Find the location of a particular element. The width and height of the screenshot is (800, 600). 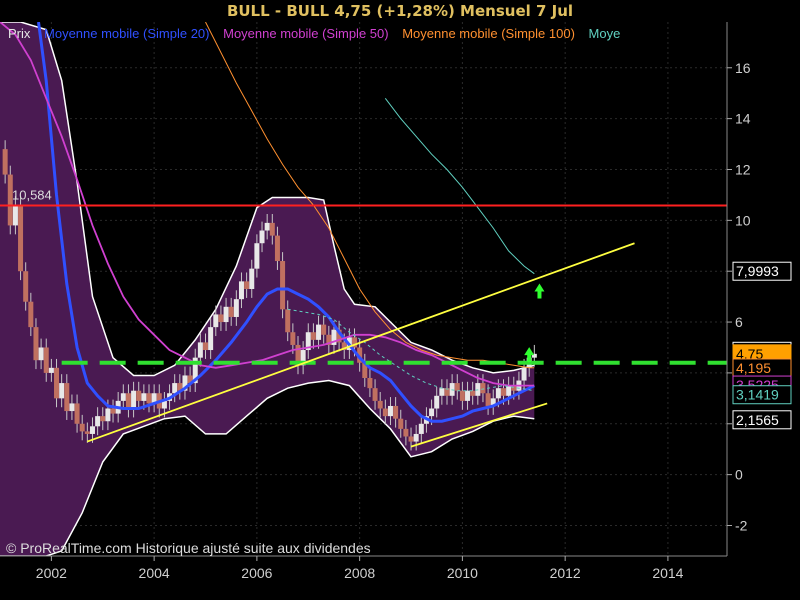

y-tick-label: 14 is located at coordinates (743, 119).